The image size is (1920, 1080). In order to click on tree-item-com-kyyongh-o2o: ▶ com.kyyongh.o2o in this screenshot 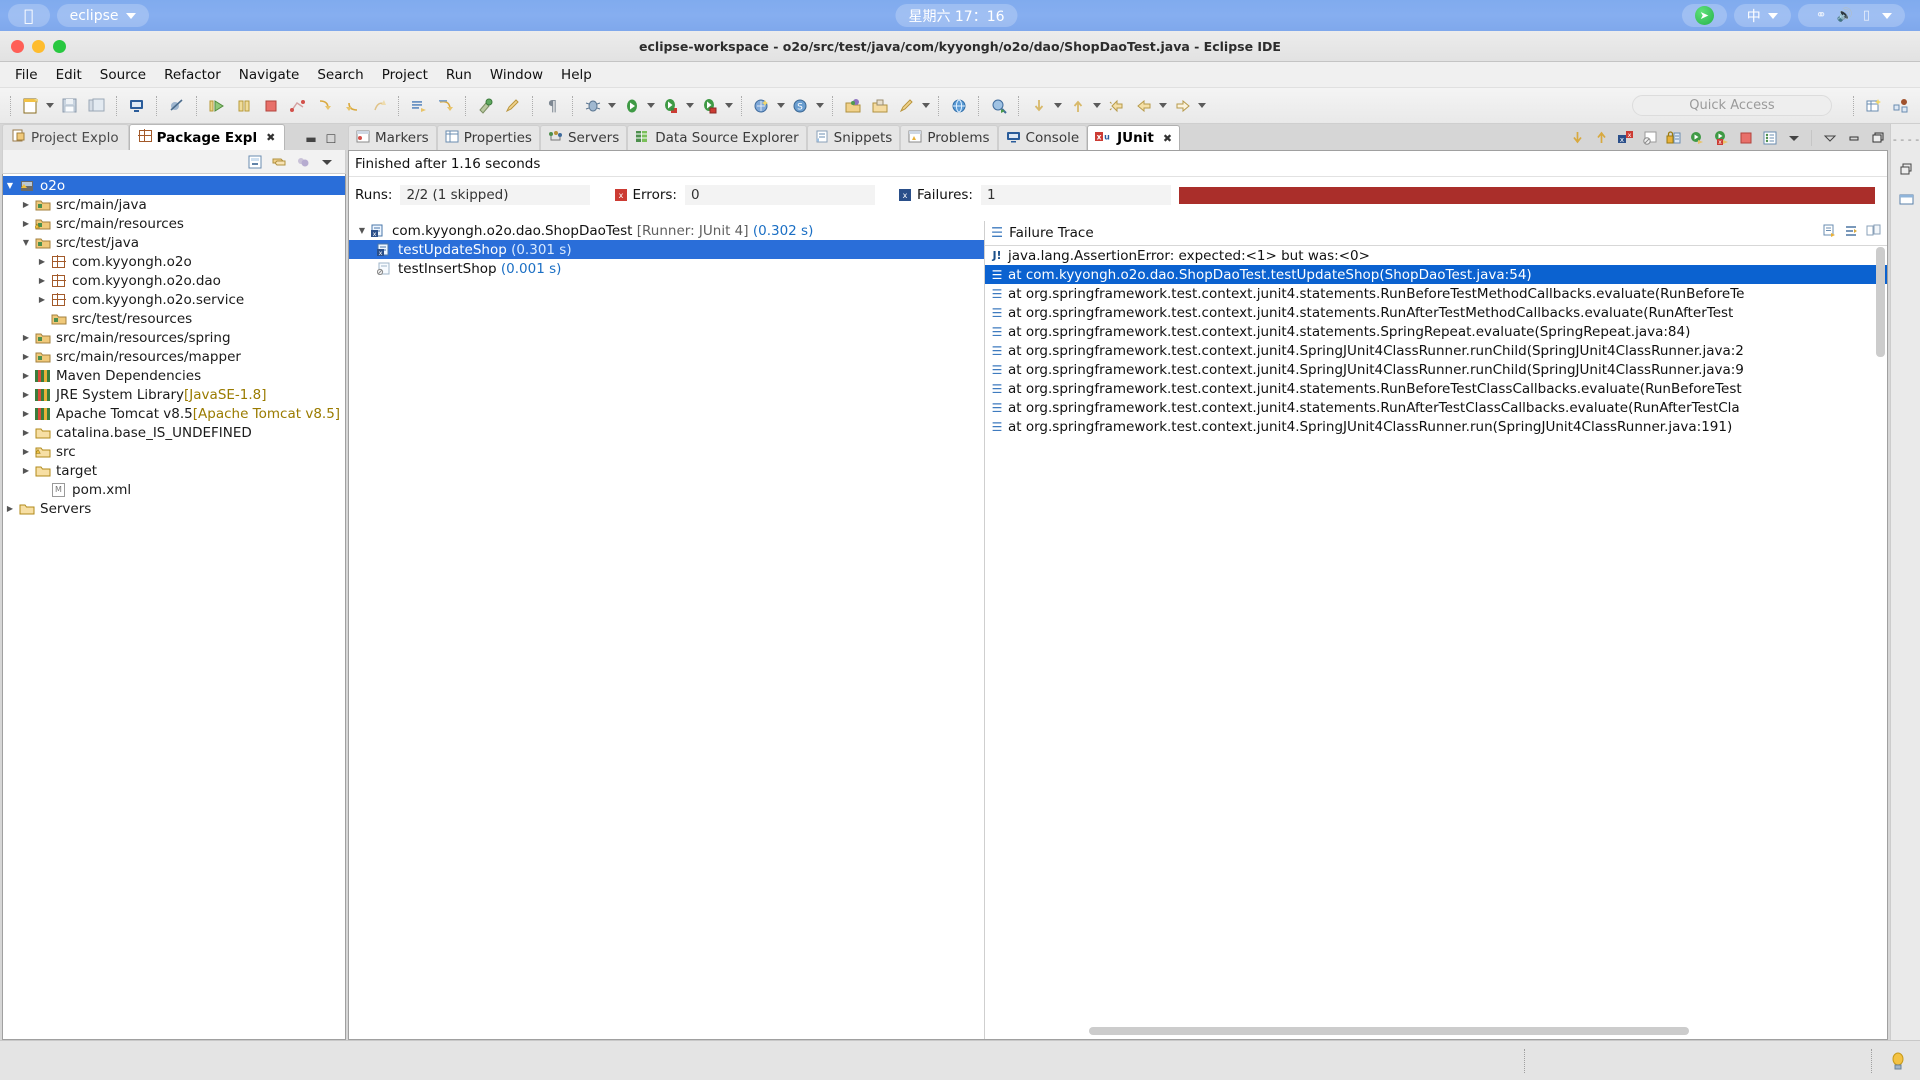, I will do `click(174, 261)`.